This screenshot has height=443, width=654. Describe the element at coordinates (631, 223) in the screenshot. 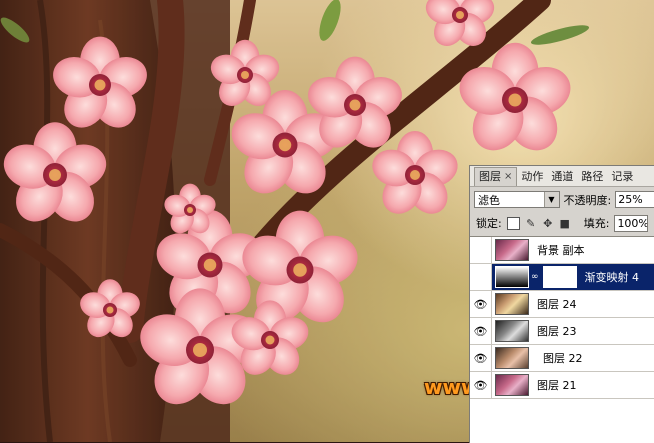

I see `fill-input: 100%` at that location.